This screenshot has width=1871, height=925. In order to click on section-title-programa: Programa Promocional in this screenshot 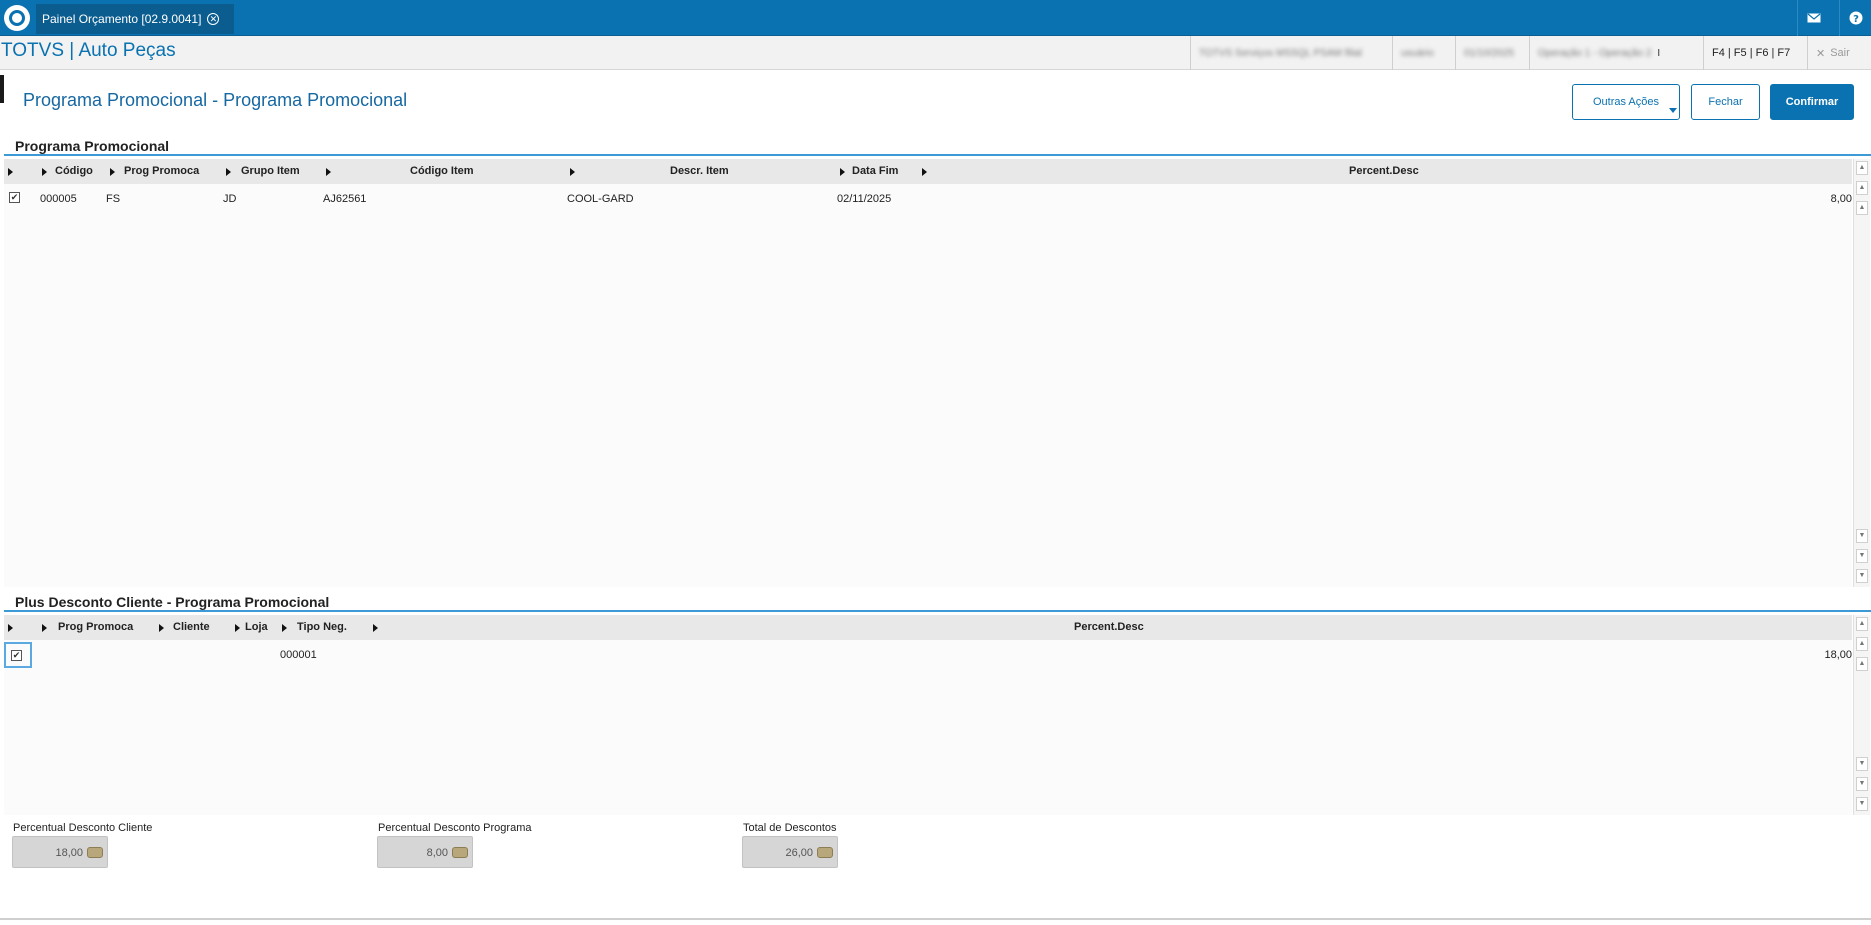, I will do `click(92, 146)`.